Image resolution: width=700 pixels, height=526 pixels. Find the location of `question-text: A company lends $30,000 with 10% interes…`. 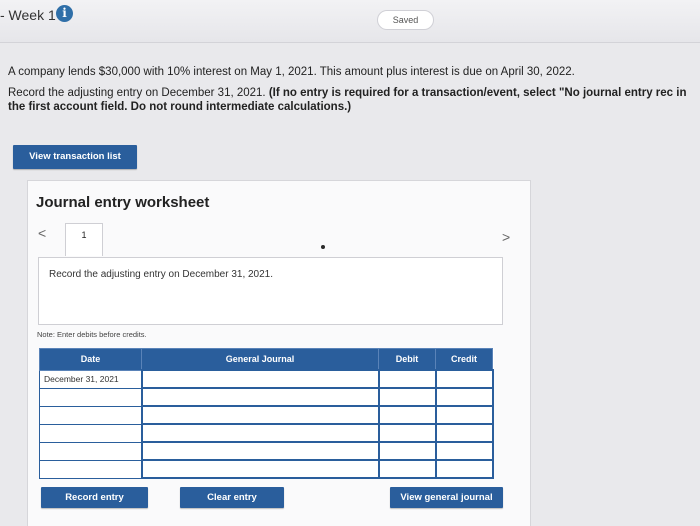

question-text: A company lends $30,000 with 10% interes… is located at coordinates (353, 94).